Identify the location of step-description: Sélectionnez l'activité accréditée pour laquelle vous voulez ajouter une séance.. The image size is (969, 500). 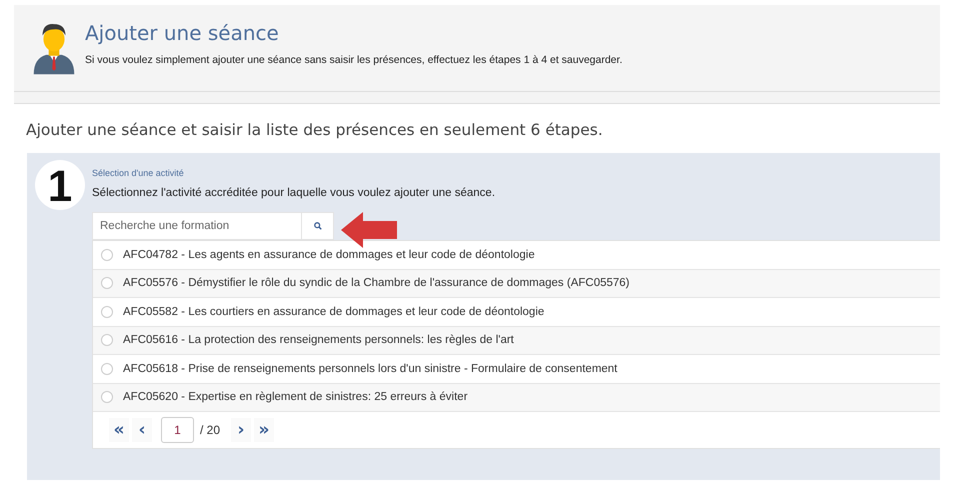
(294, 193).